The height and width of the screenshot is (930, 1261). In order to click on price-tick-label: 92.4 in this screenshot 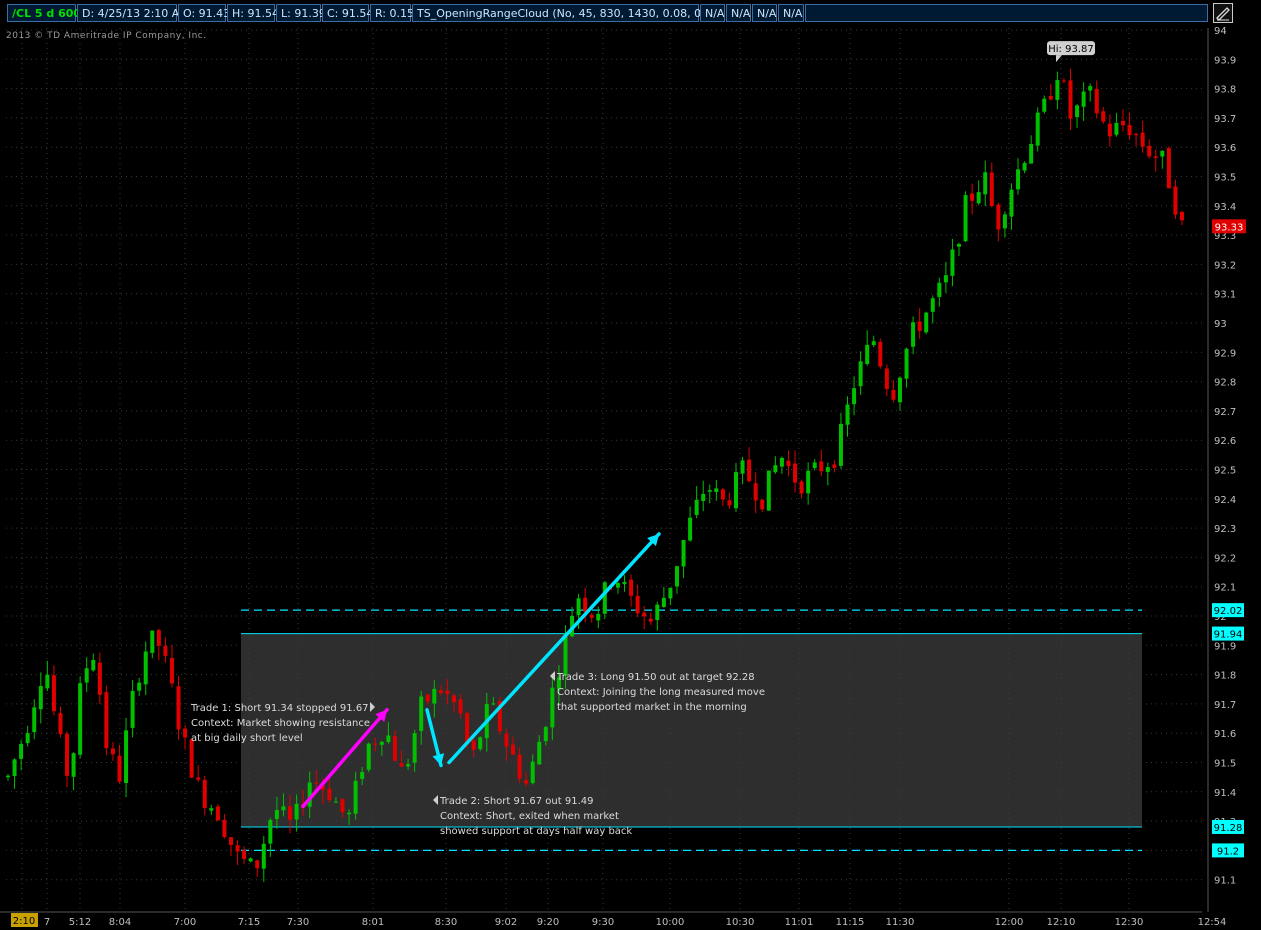, I will do `click(1225, 500)`.